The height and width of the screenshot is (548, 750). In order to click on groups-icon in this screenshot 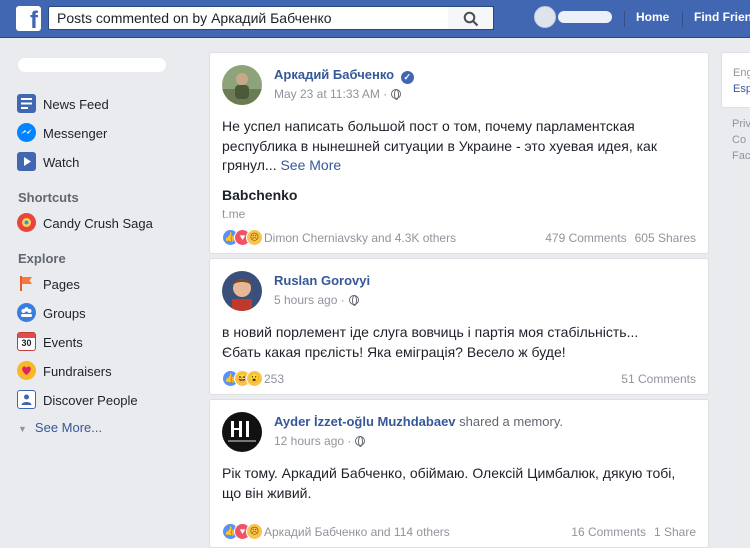, I will do `click(26, 312)`.